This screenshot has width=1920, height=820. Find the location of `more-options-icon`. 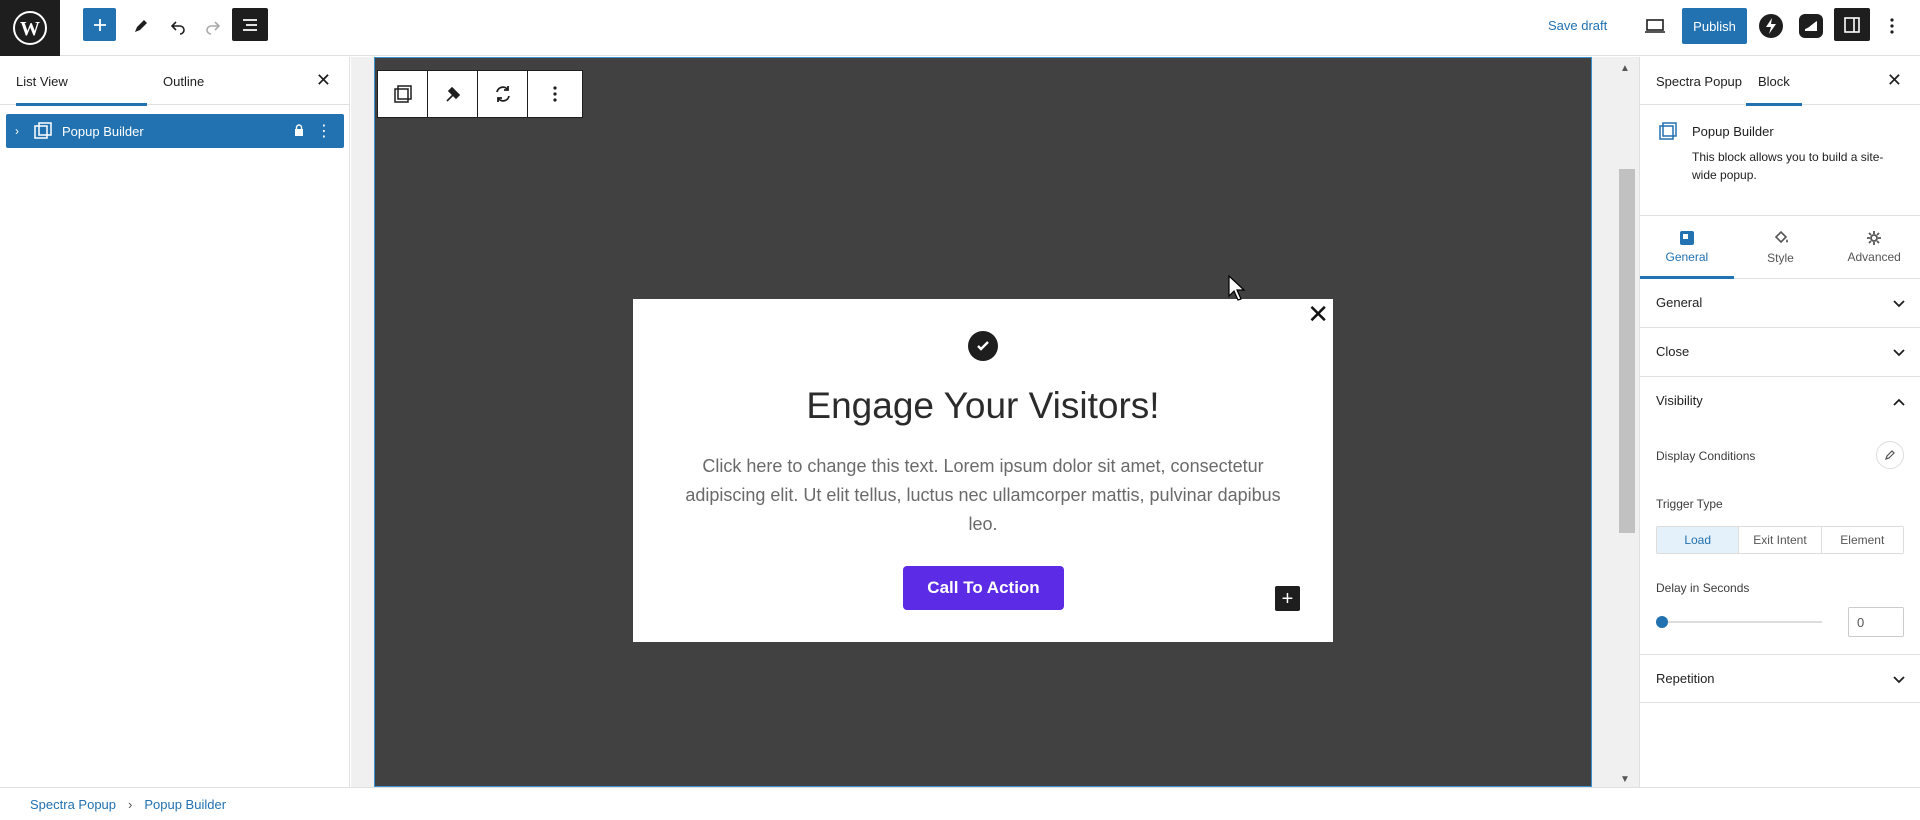

more-options-icon is located at coordinates (1892, 26).